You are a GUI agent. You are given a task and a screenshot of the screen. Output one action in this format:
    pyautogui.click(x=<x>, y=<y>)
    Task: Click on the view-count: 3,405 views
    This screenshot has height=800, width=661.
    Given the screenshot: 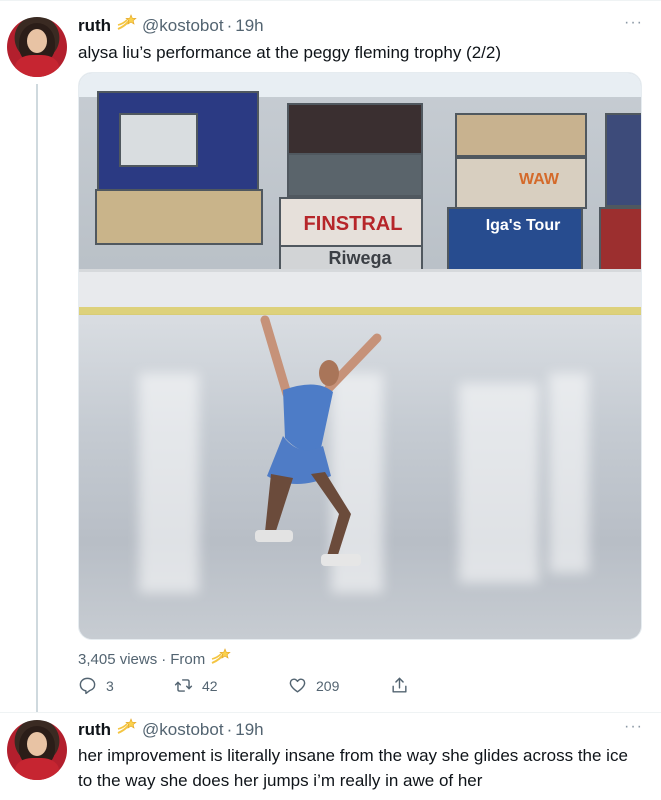 What is the action you would take?
    pyautogui.click(x=118, y=659)
    